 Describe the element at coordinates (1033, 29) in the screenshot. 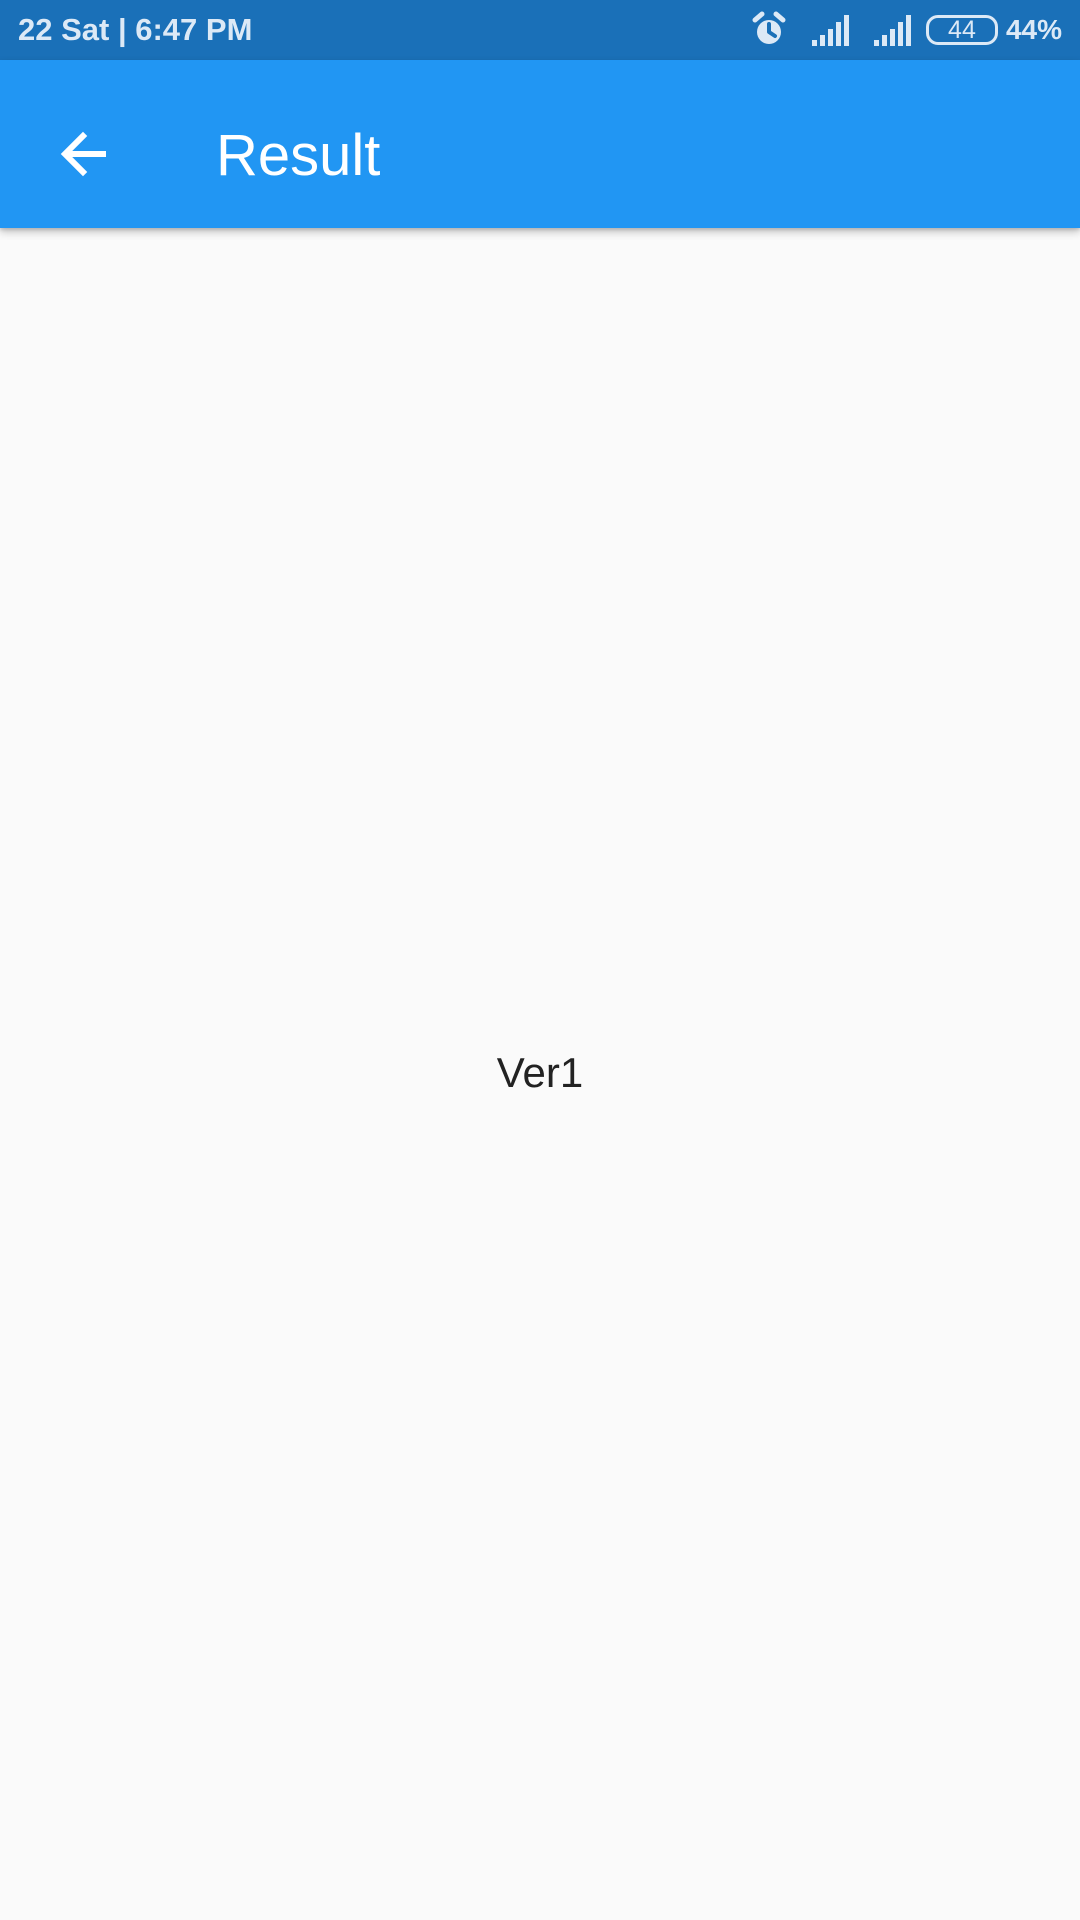

I see `battery-percent: 44%` at that location.